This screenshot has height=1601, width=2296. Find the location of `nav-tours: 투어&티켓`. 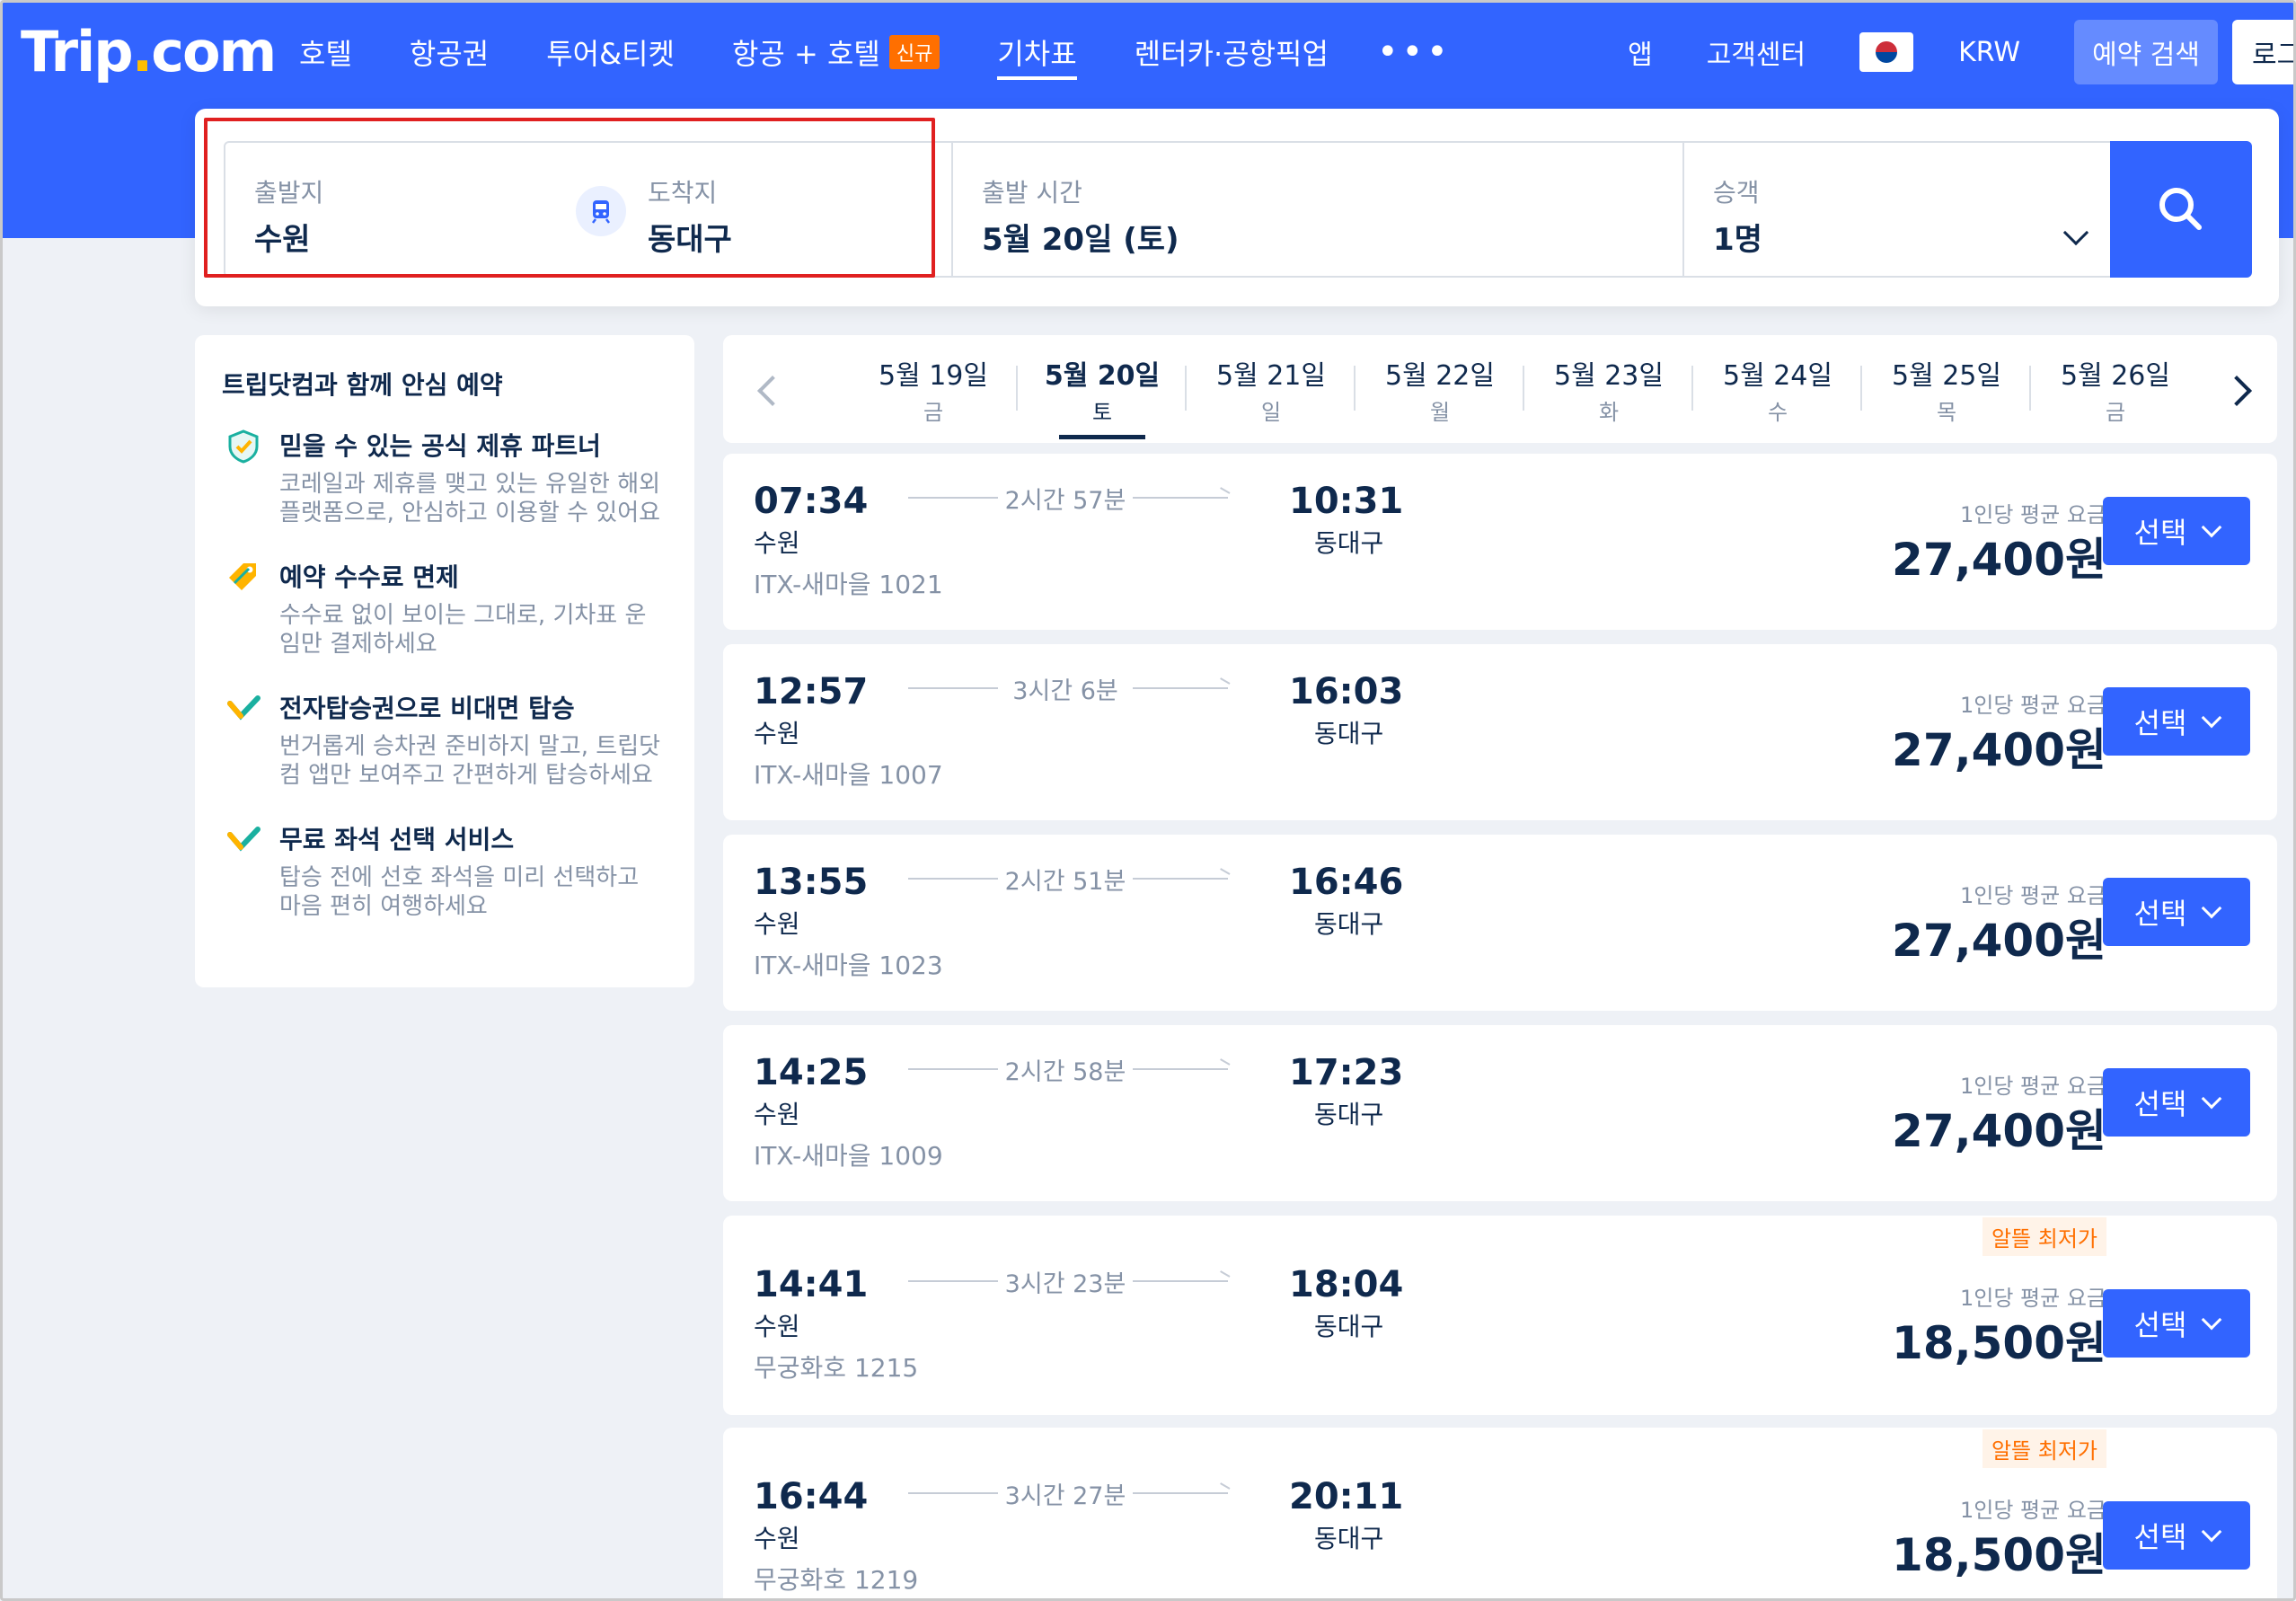

nav-tours: 투어&티켓 is located at coordinates (610, 52).